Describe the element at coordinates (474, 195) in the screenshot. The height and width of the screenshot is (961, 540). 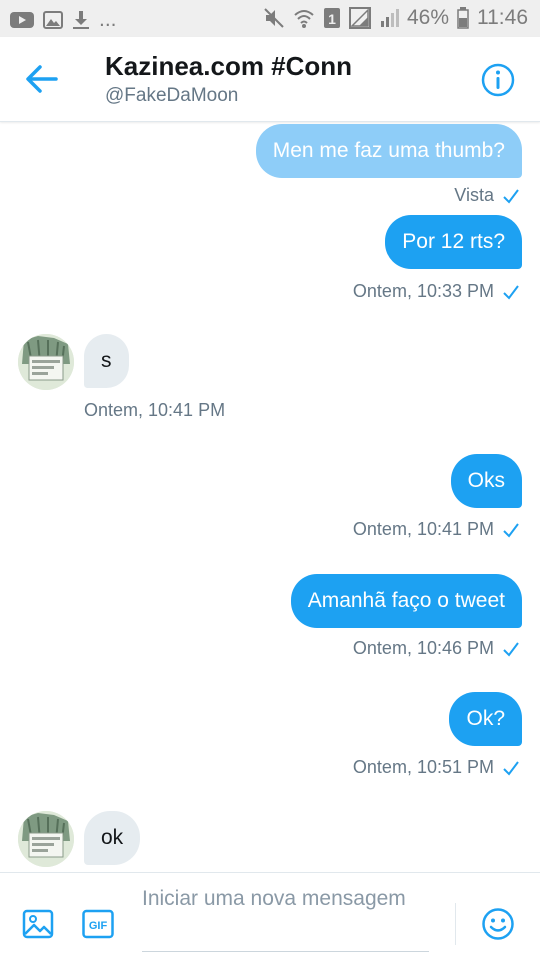
I see `message-meta-text: Vista` at that location.